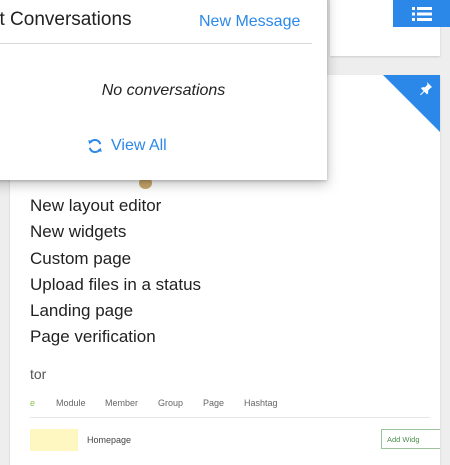  What do you see at coordinates (66, 19) in the screenshot?
I see `popup-title: st Conversations` at bounding box center [66, 19].